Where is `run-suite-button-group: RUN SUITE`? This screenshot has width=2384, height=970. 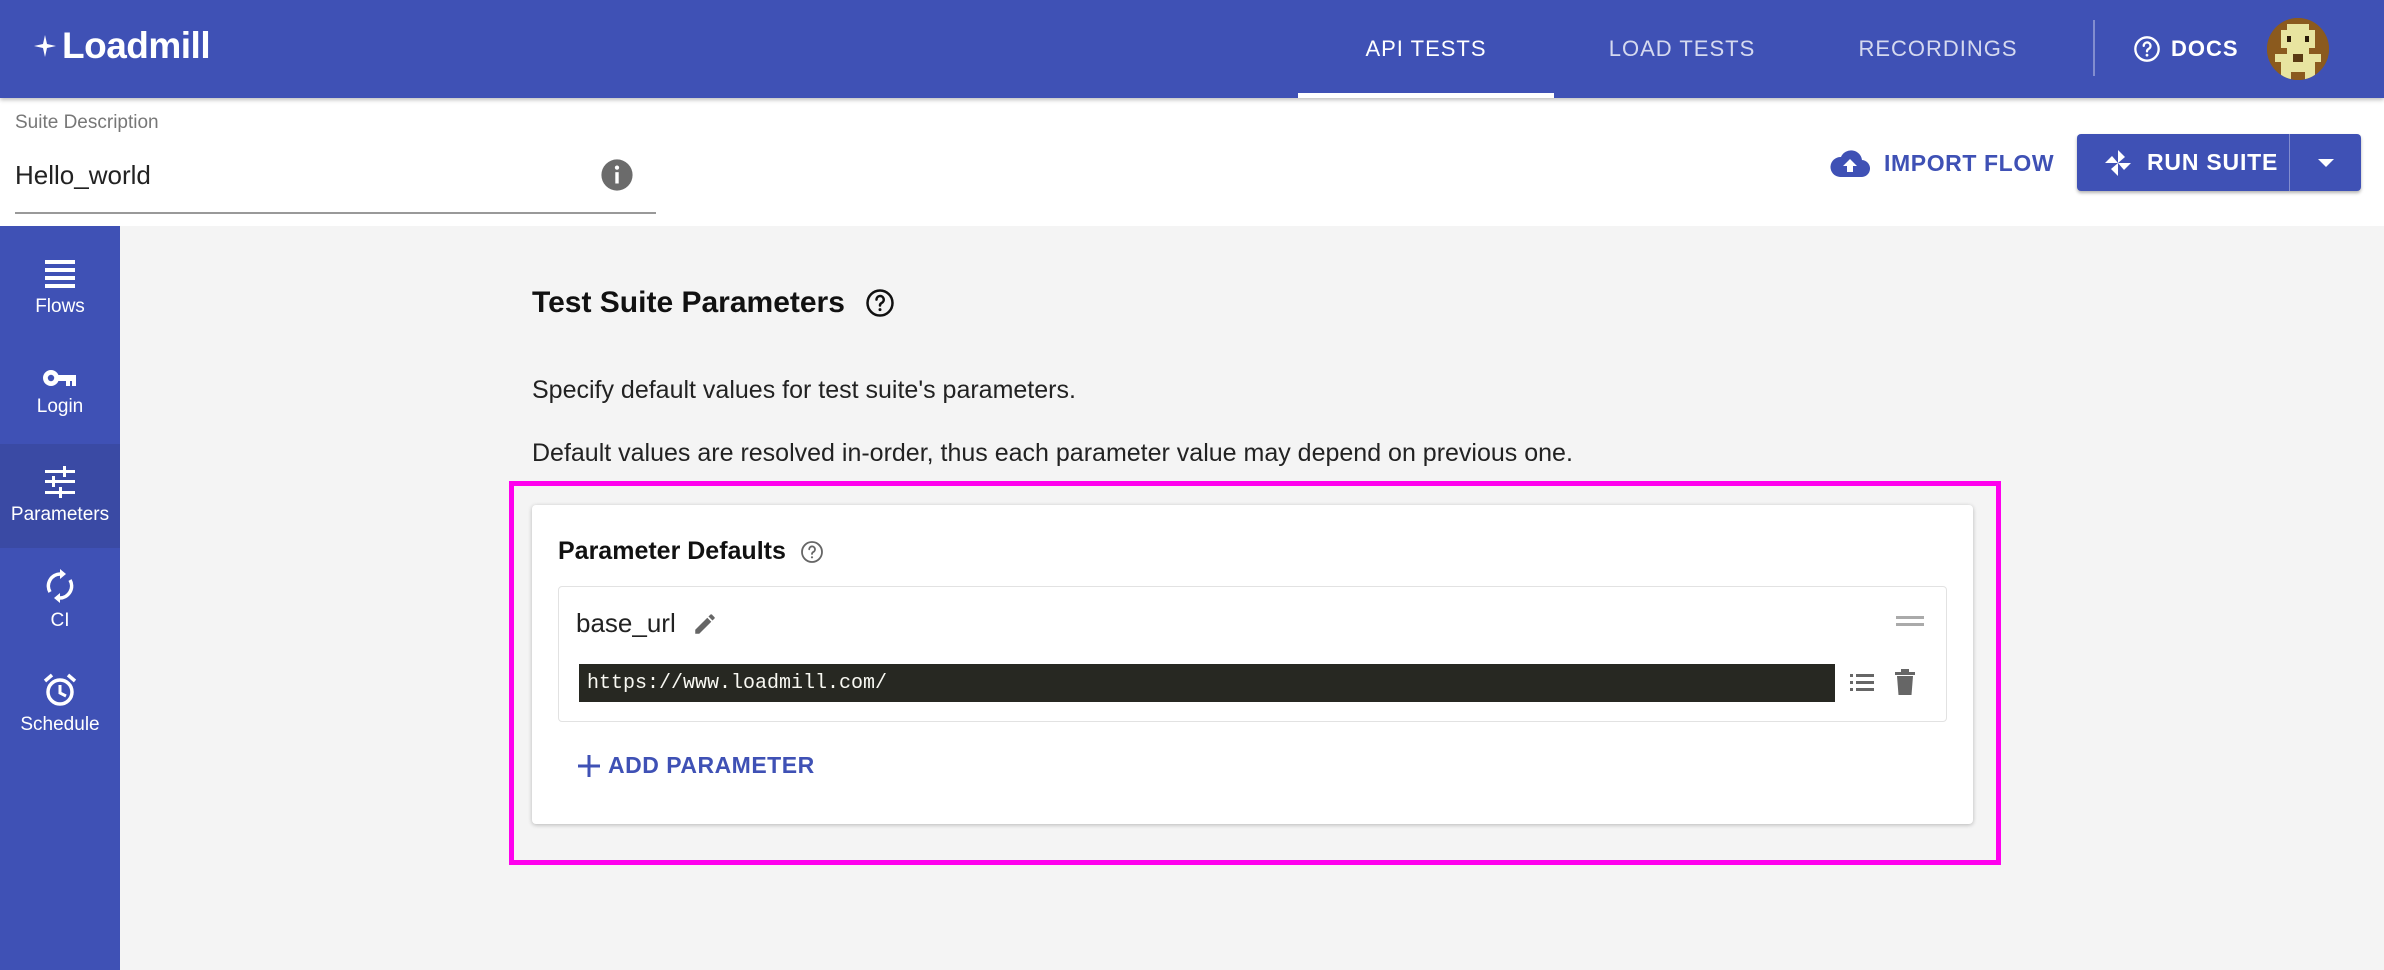
run-suite-button-group: RUN SUITE is located at coordinates (2219, 162).